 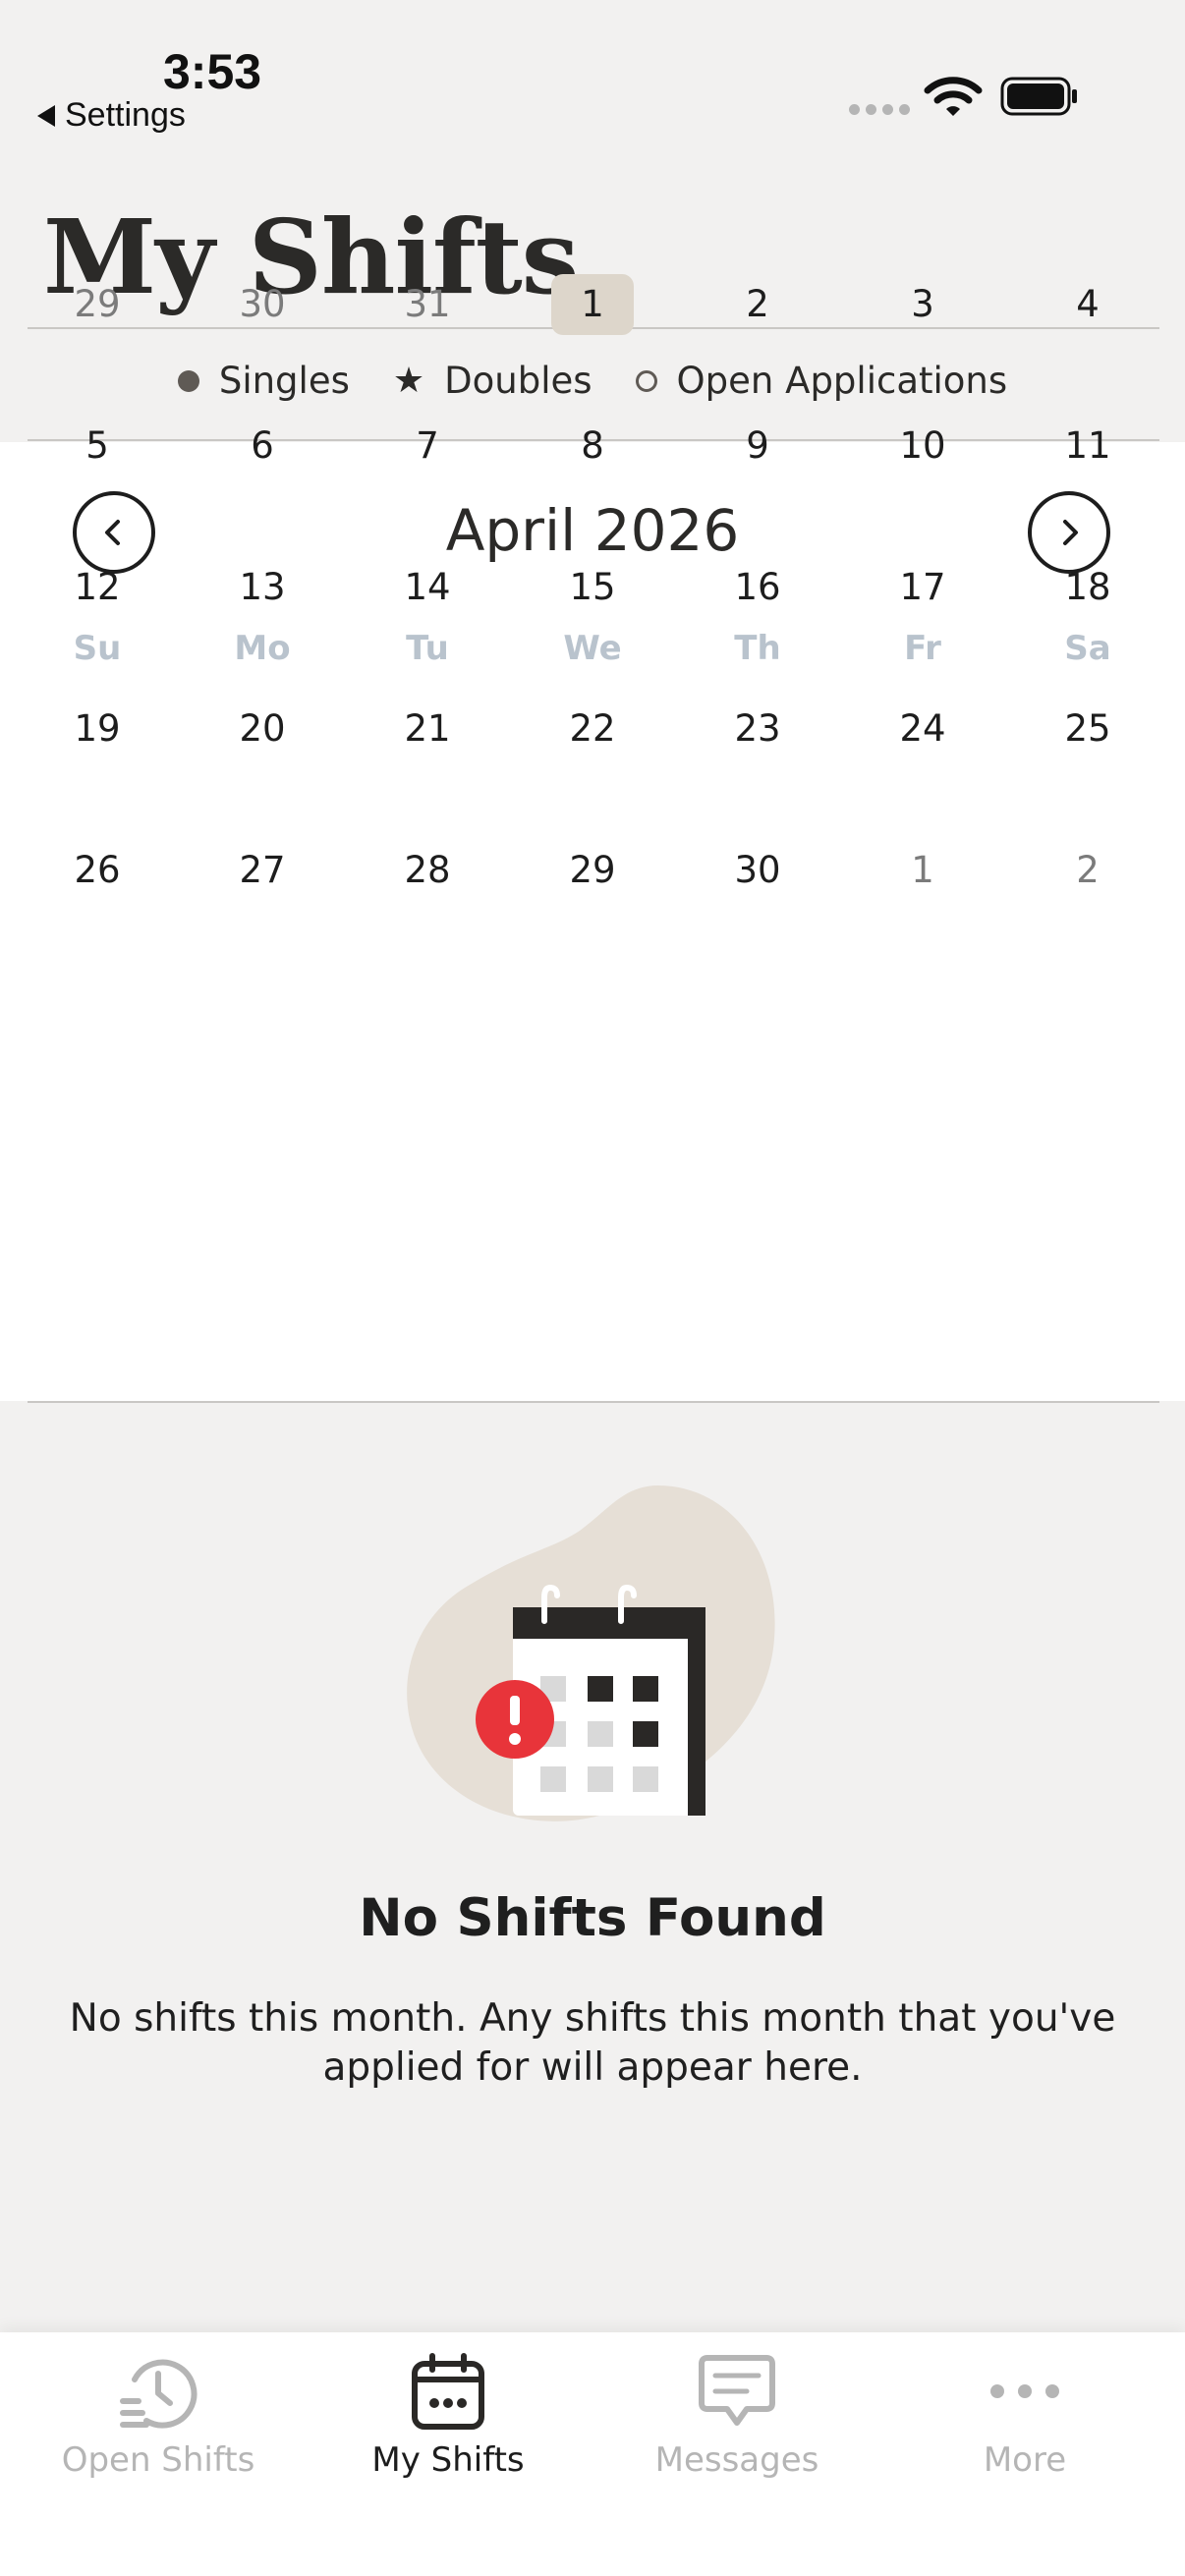 What do you see at coordinates (737, 2390) in the screenshot?
I see `message-icon` at bounding box center [737, 2390].